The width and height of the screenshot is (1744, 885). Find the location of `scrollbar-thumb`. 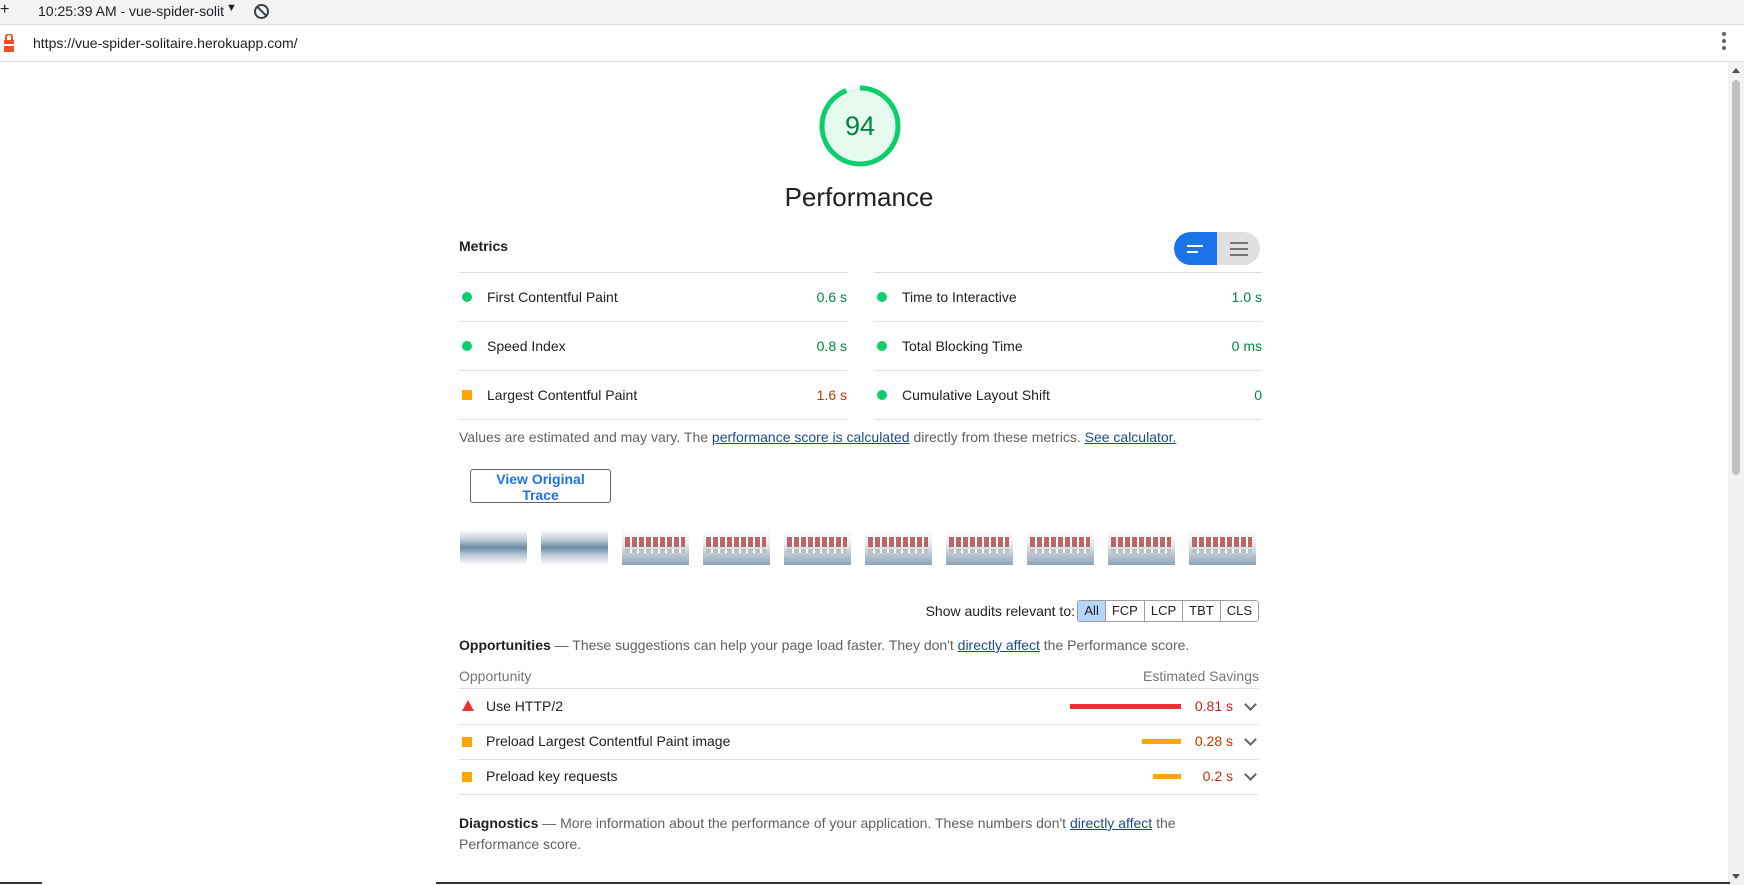

scrollbar-thumb is located at coordinates (1736, 277).